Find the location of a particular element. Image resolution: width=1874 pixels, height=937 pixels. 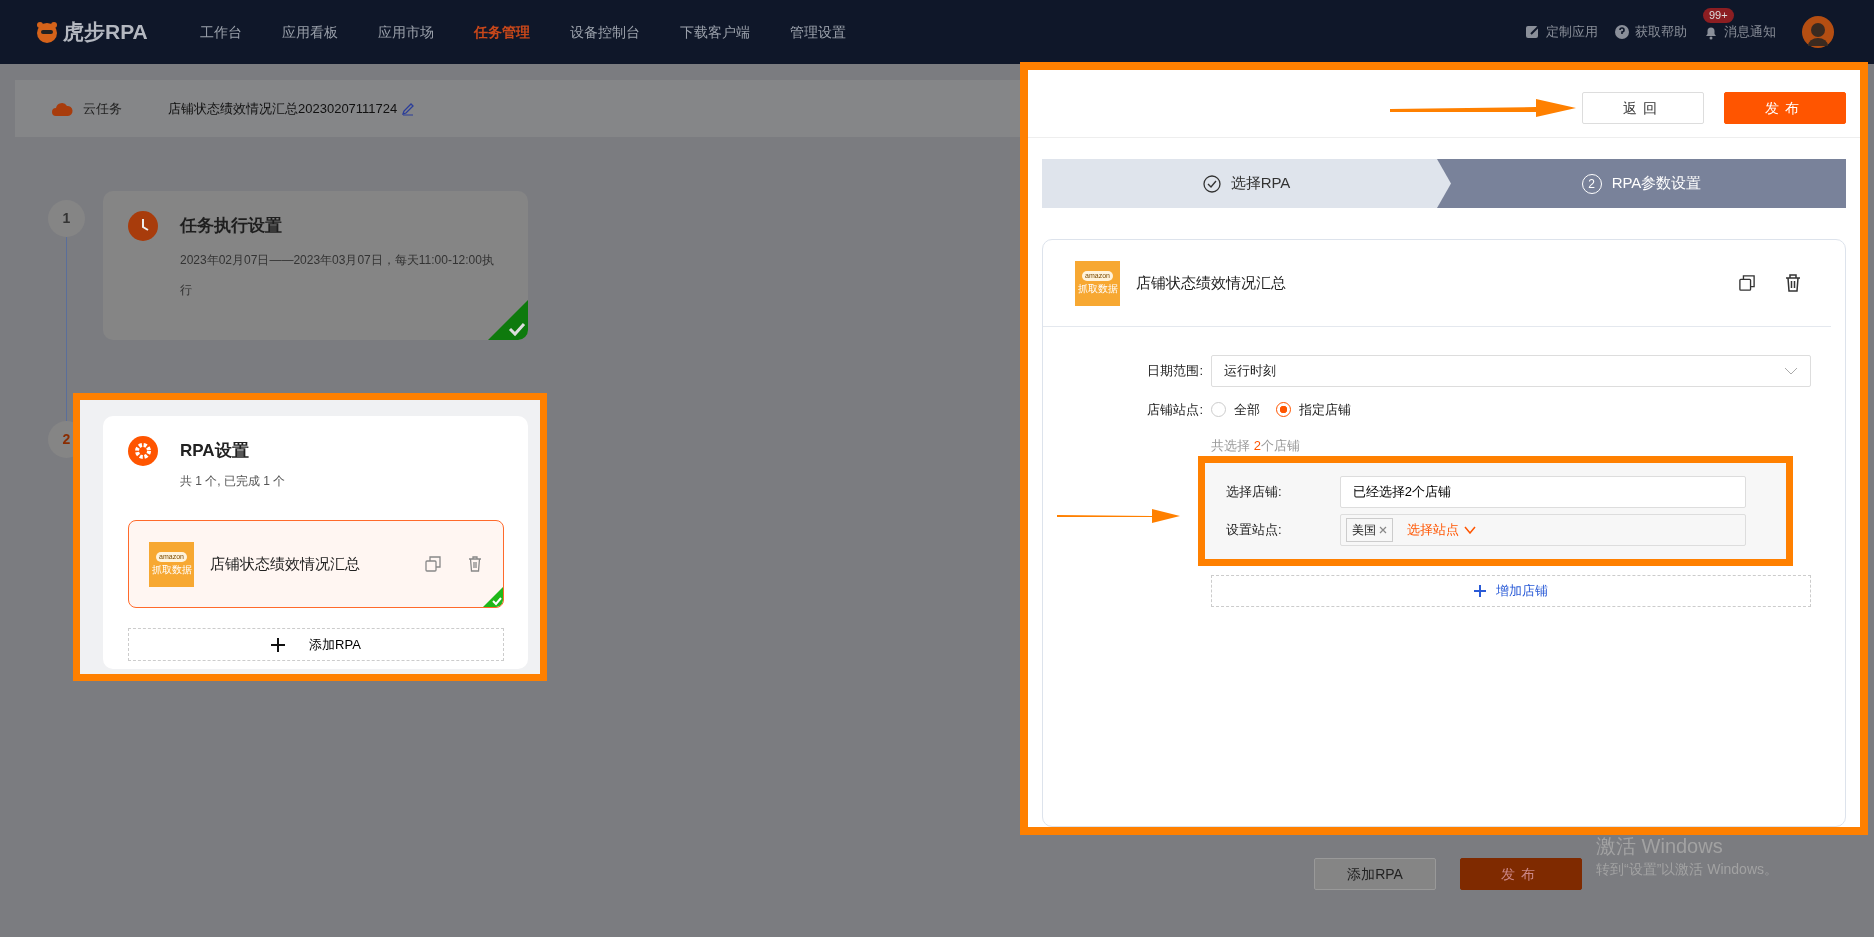

task-type: 云任务 is located at coordinates (102, 108).